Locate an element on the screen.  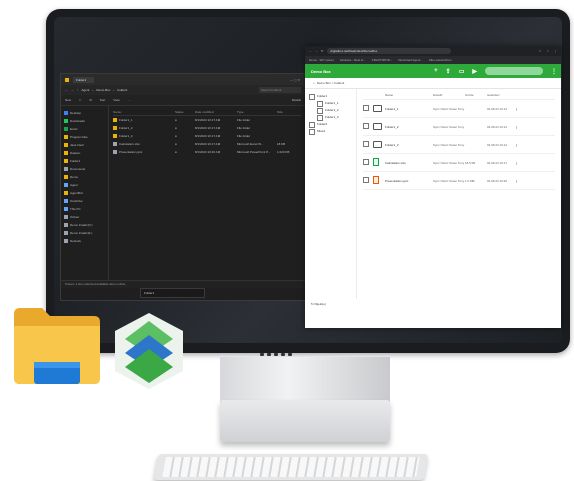
details-button: Details is located at coordinates (296, 100).